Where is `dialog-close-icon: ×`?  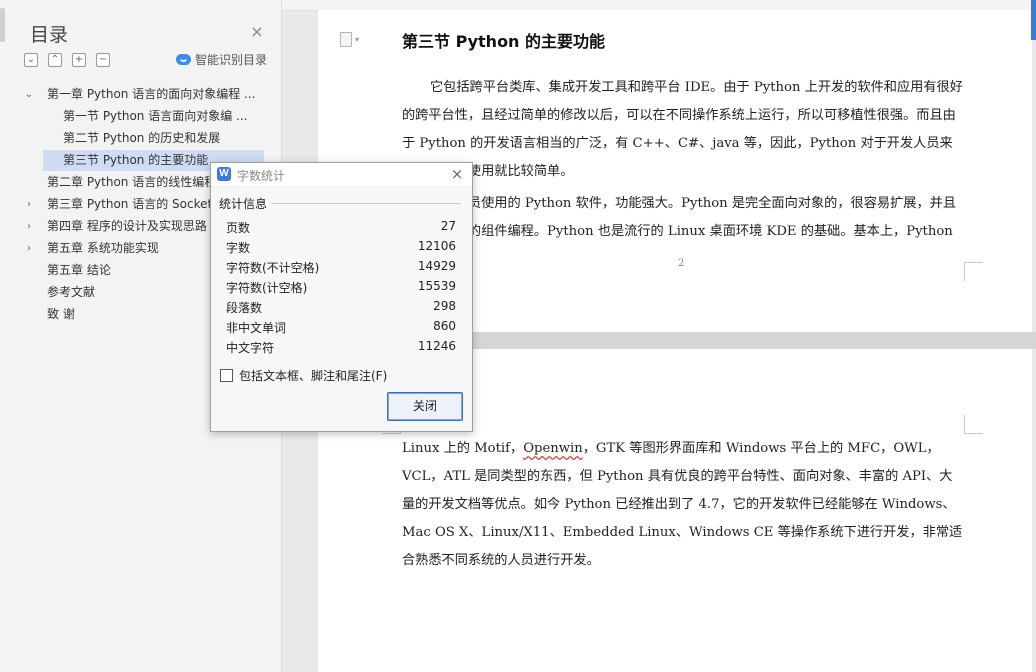
dialog-close-icon: × is located at coordinates (457, 174).